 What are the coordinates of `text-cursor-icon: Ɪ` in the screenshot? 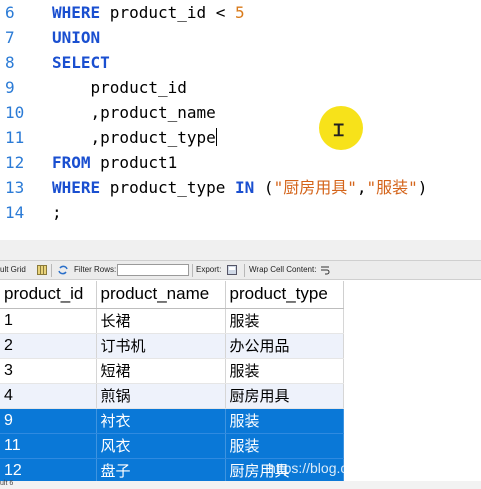 It's located at (339, 131).